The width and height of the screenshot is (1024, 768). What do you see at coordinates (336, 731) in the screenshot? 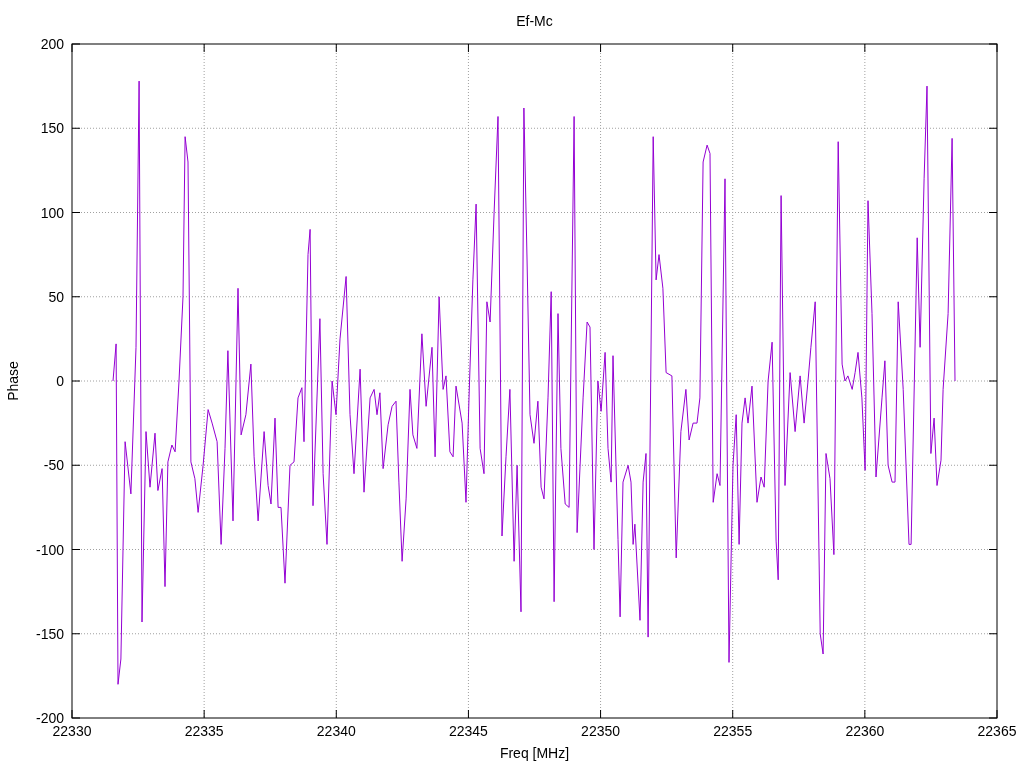
I see `tick-label: 22340` at bounding box center [336, 731].